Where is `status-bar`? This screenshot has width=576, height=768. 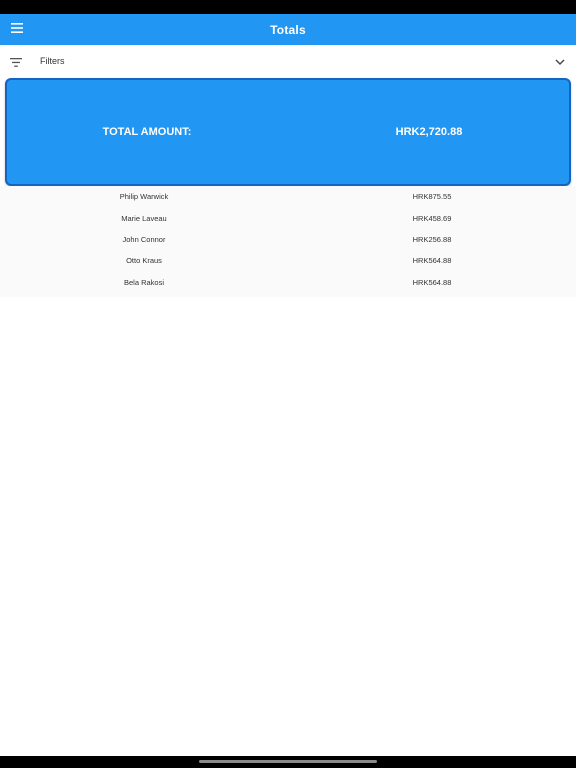
status-bar is located at coordinates (288, 7).